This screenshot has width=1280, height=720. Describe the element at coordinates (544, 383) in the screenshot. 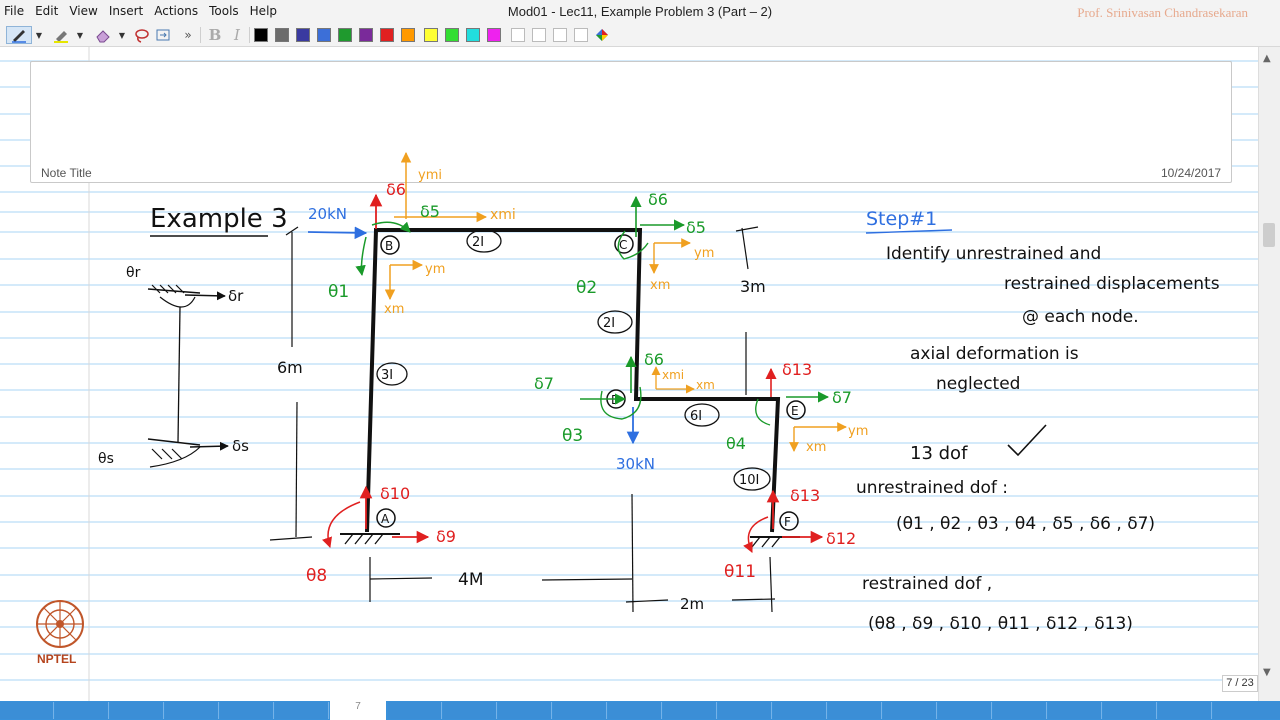

I see `d-delta7: δ7` at that location.